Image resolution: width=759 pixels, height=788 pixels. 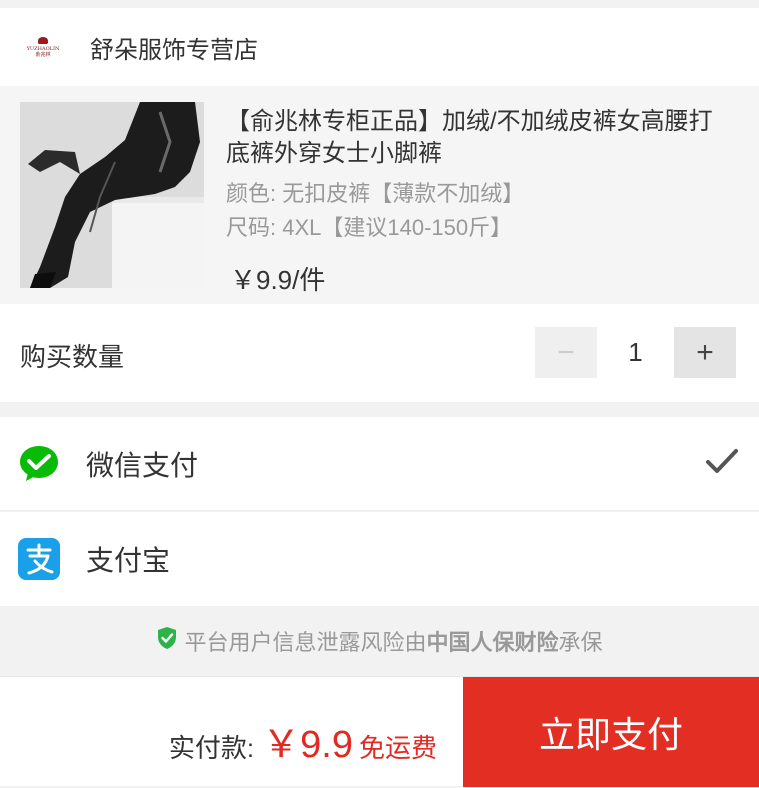 What do you see at coordinates (167, 641) in the screenshot?
I see `shield-check-icon` at bounding box center [167, 641].